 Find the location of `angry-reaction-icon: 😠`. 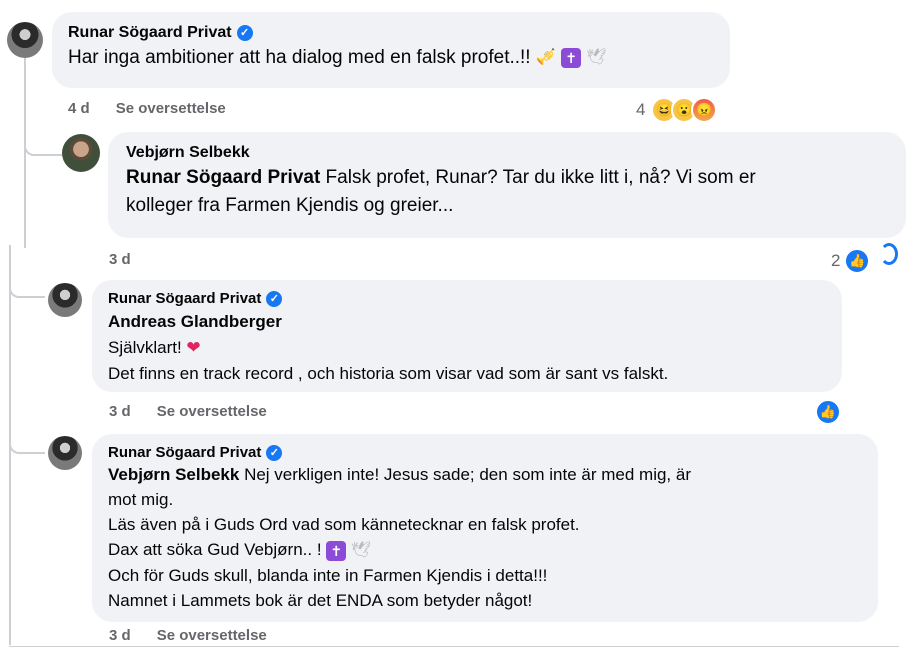

angry-reaction-icon: 😠 is located at coordinates (704, 110).